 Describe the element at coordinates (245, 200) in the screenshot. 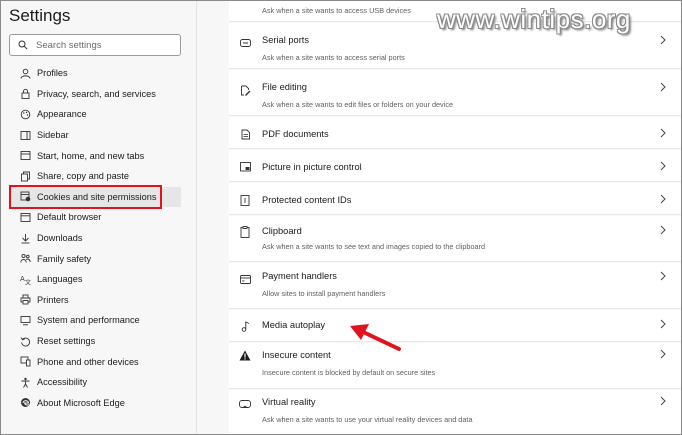

I see `protected-content-icon` at that location.